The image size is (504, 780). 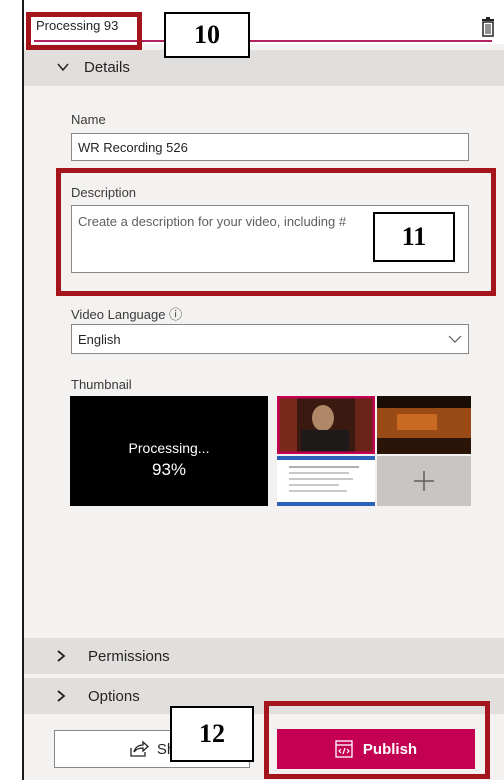 I want to click on details-label: Details, so click(x=107, y=67).